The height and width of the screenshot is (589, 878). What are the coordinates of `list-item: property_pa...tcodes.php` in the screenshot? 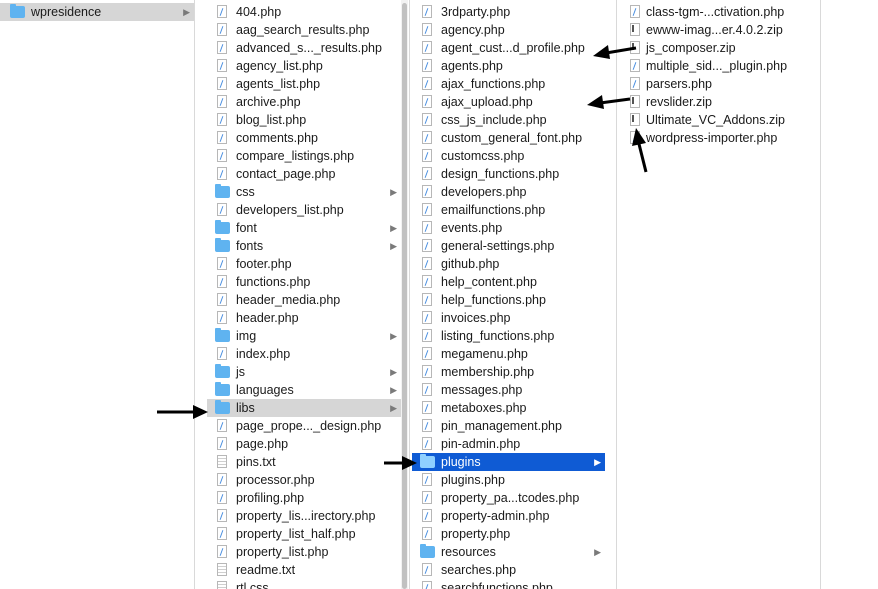 It's located at (508, 498).